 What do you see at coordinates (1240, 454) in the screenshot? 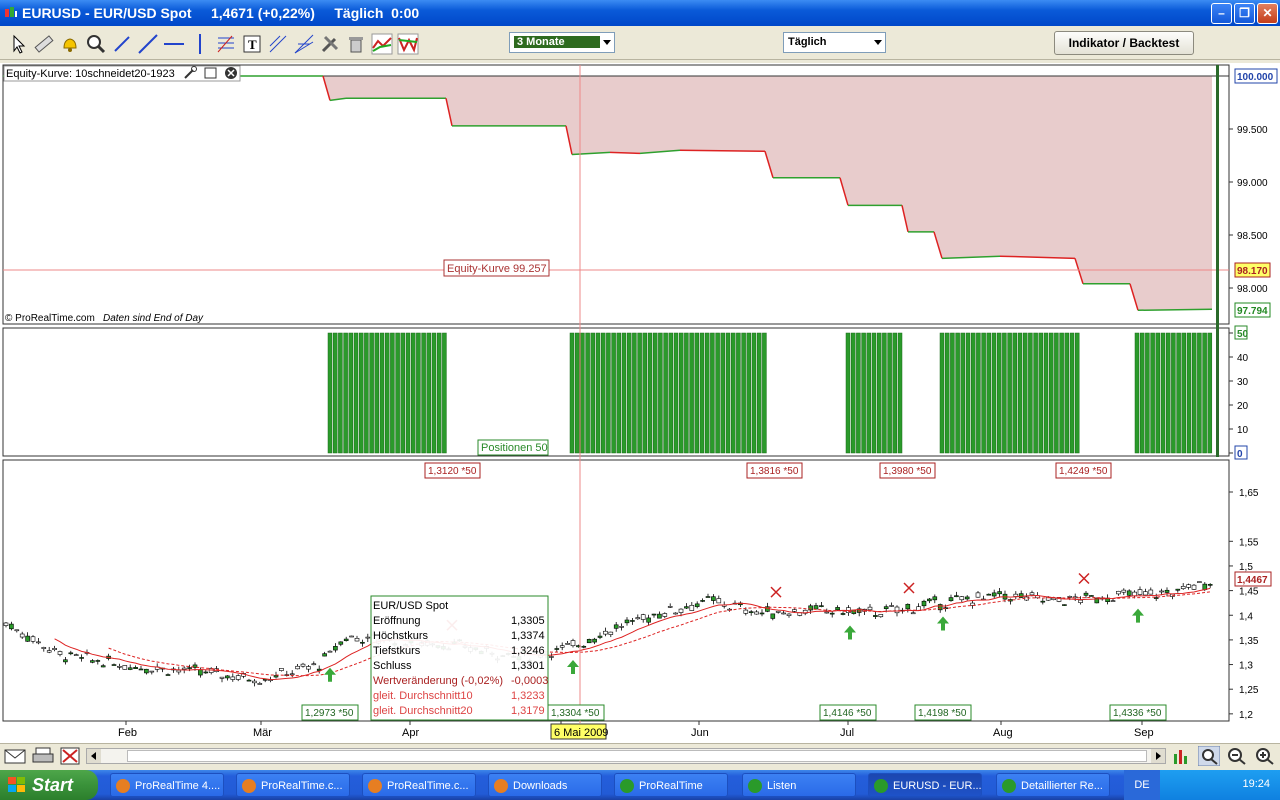
I see `positions-tick-label: 0` at bounding box center [1240, 454].